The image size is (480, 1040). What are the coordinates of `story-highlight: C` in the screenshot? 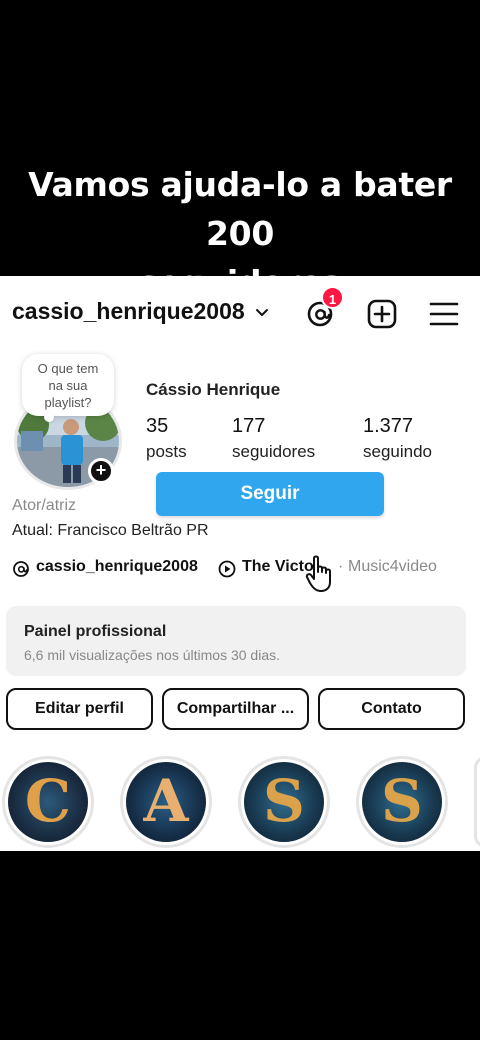 It's located at (48, 802).